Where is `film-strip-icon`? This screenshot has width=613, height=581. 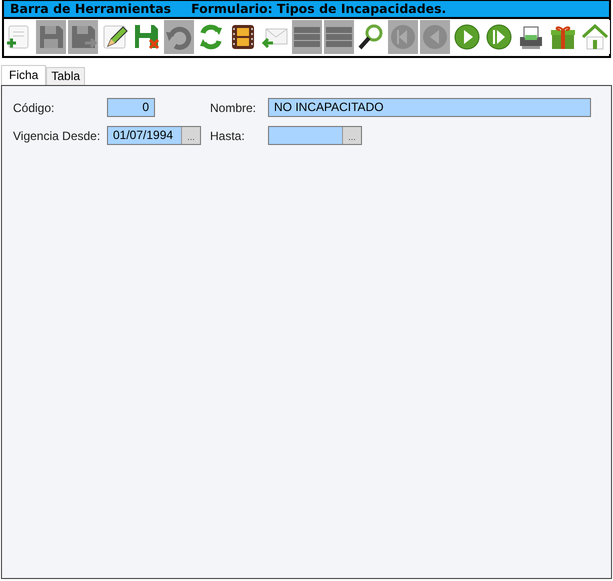
film-strip-icon is located at coordinates (243, 37).